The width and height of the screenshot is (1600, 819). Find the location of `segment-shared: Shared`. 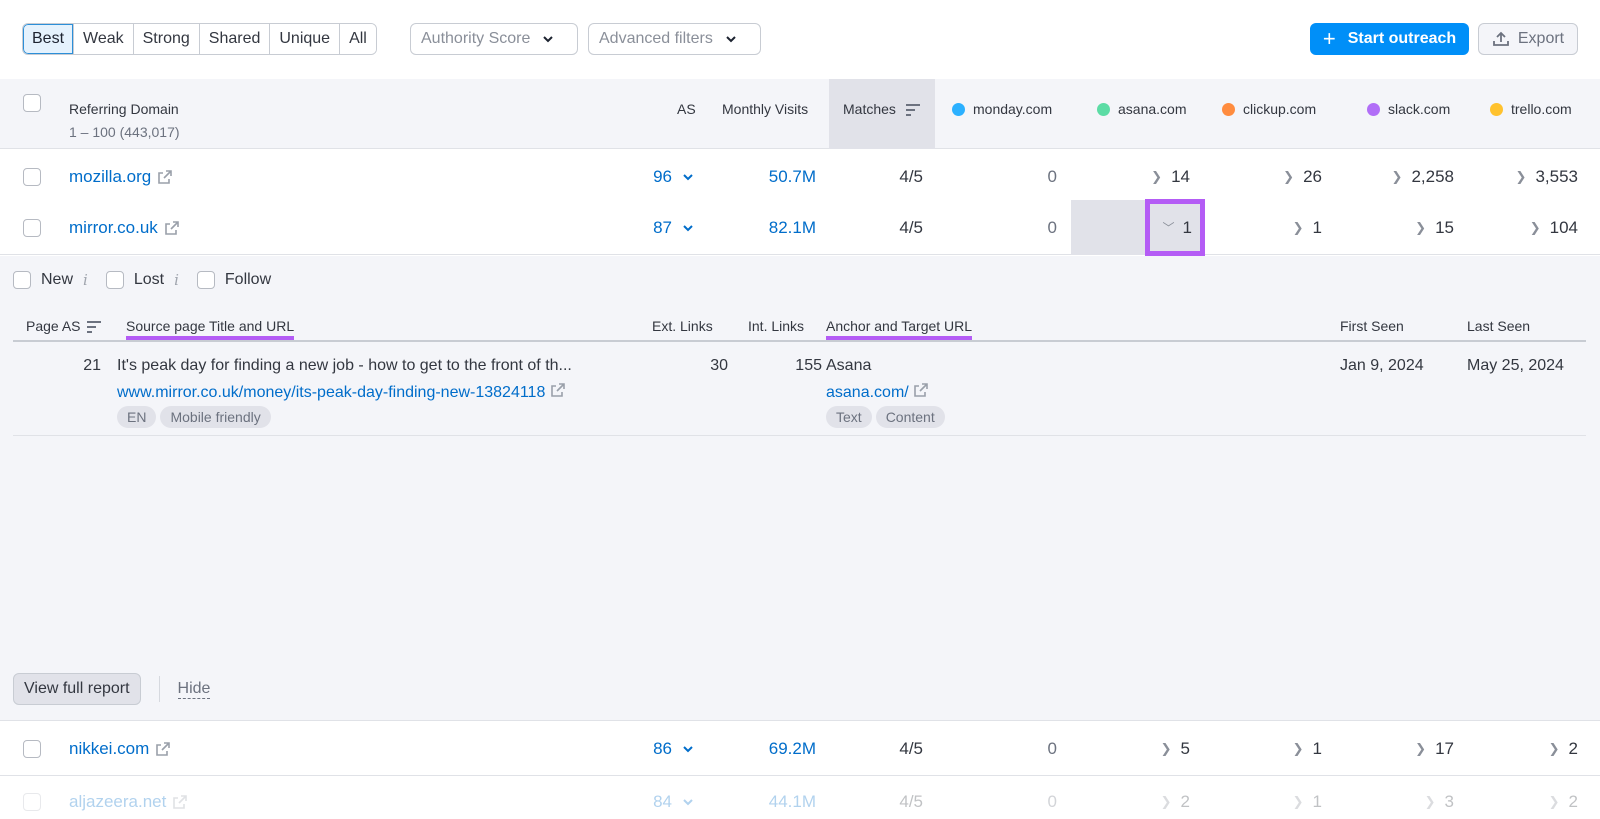

segment-shared: Shared is located at coordinates (235, 39).